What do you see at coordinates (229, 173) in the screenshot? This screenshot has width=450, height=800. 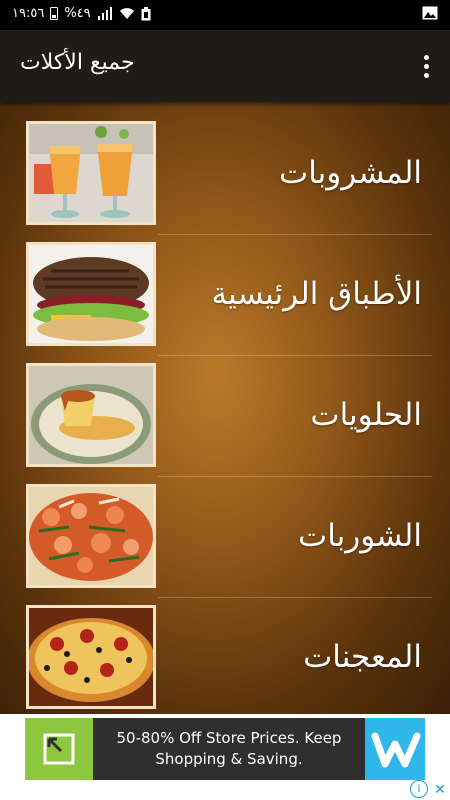 I see `category-item-drinks: المشروبات` at bounding box center [229, 173].